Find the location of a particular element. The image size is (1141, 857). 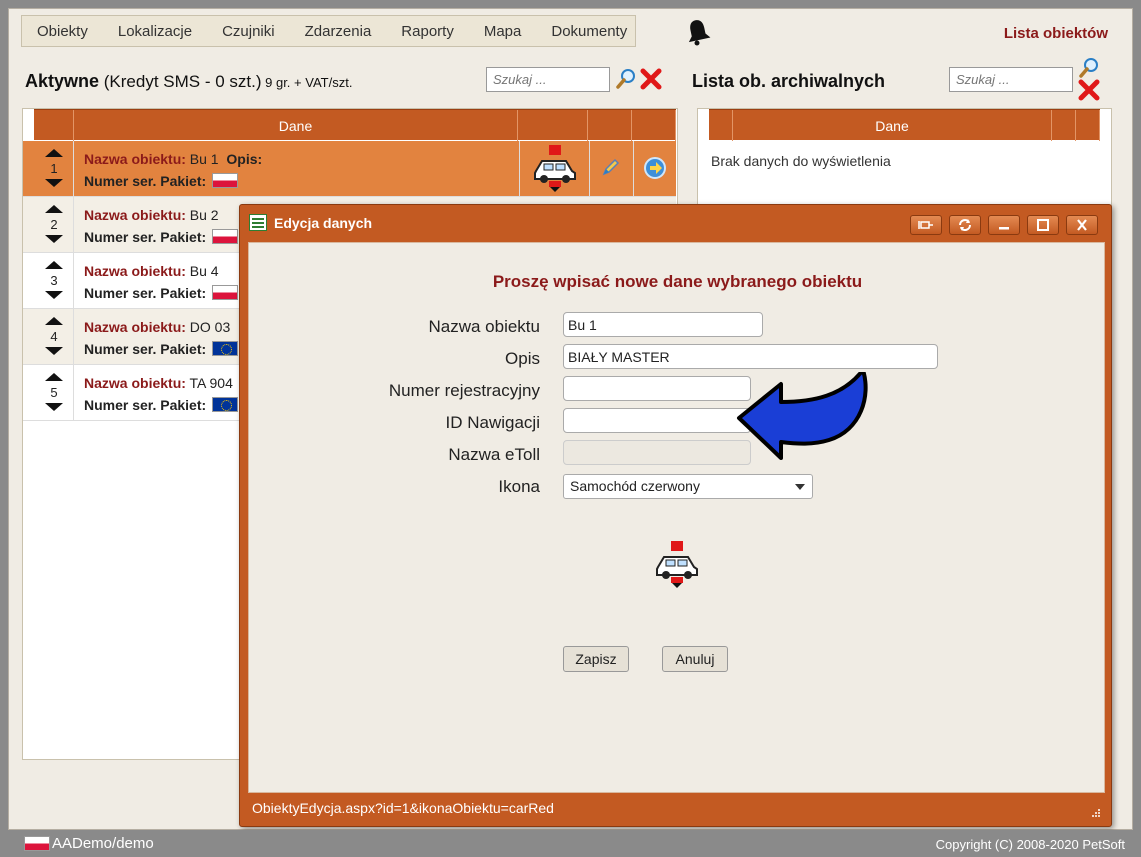

row-order-control: 1 is located at coordinates (54, 169).